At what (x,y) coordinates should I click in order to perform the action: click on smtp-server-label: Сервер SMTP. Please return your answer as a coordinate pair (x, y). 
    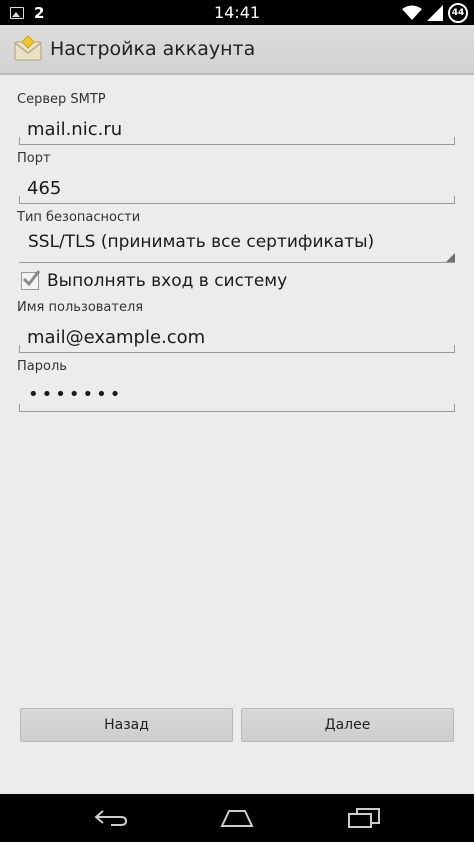
    Looking at the image, I should click on (61, 99).